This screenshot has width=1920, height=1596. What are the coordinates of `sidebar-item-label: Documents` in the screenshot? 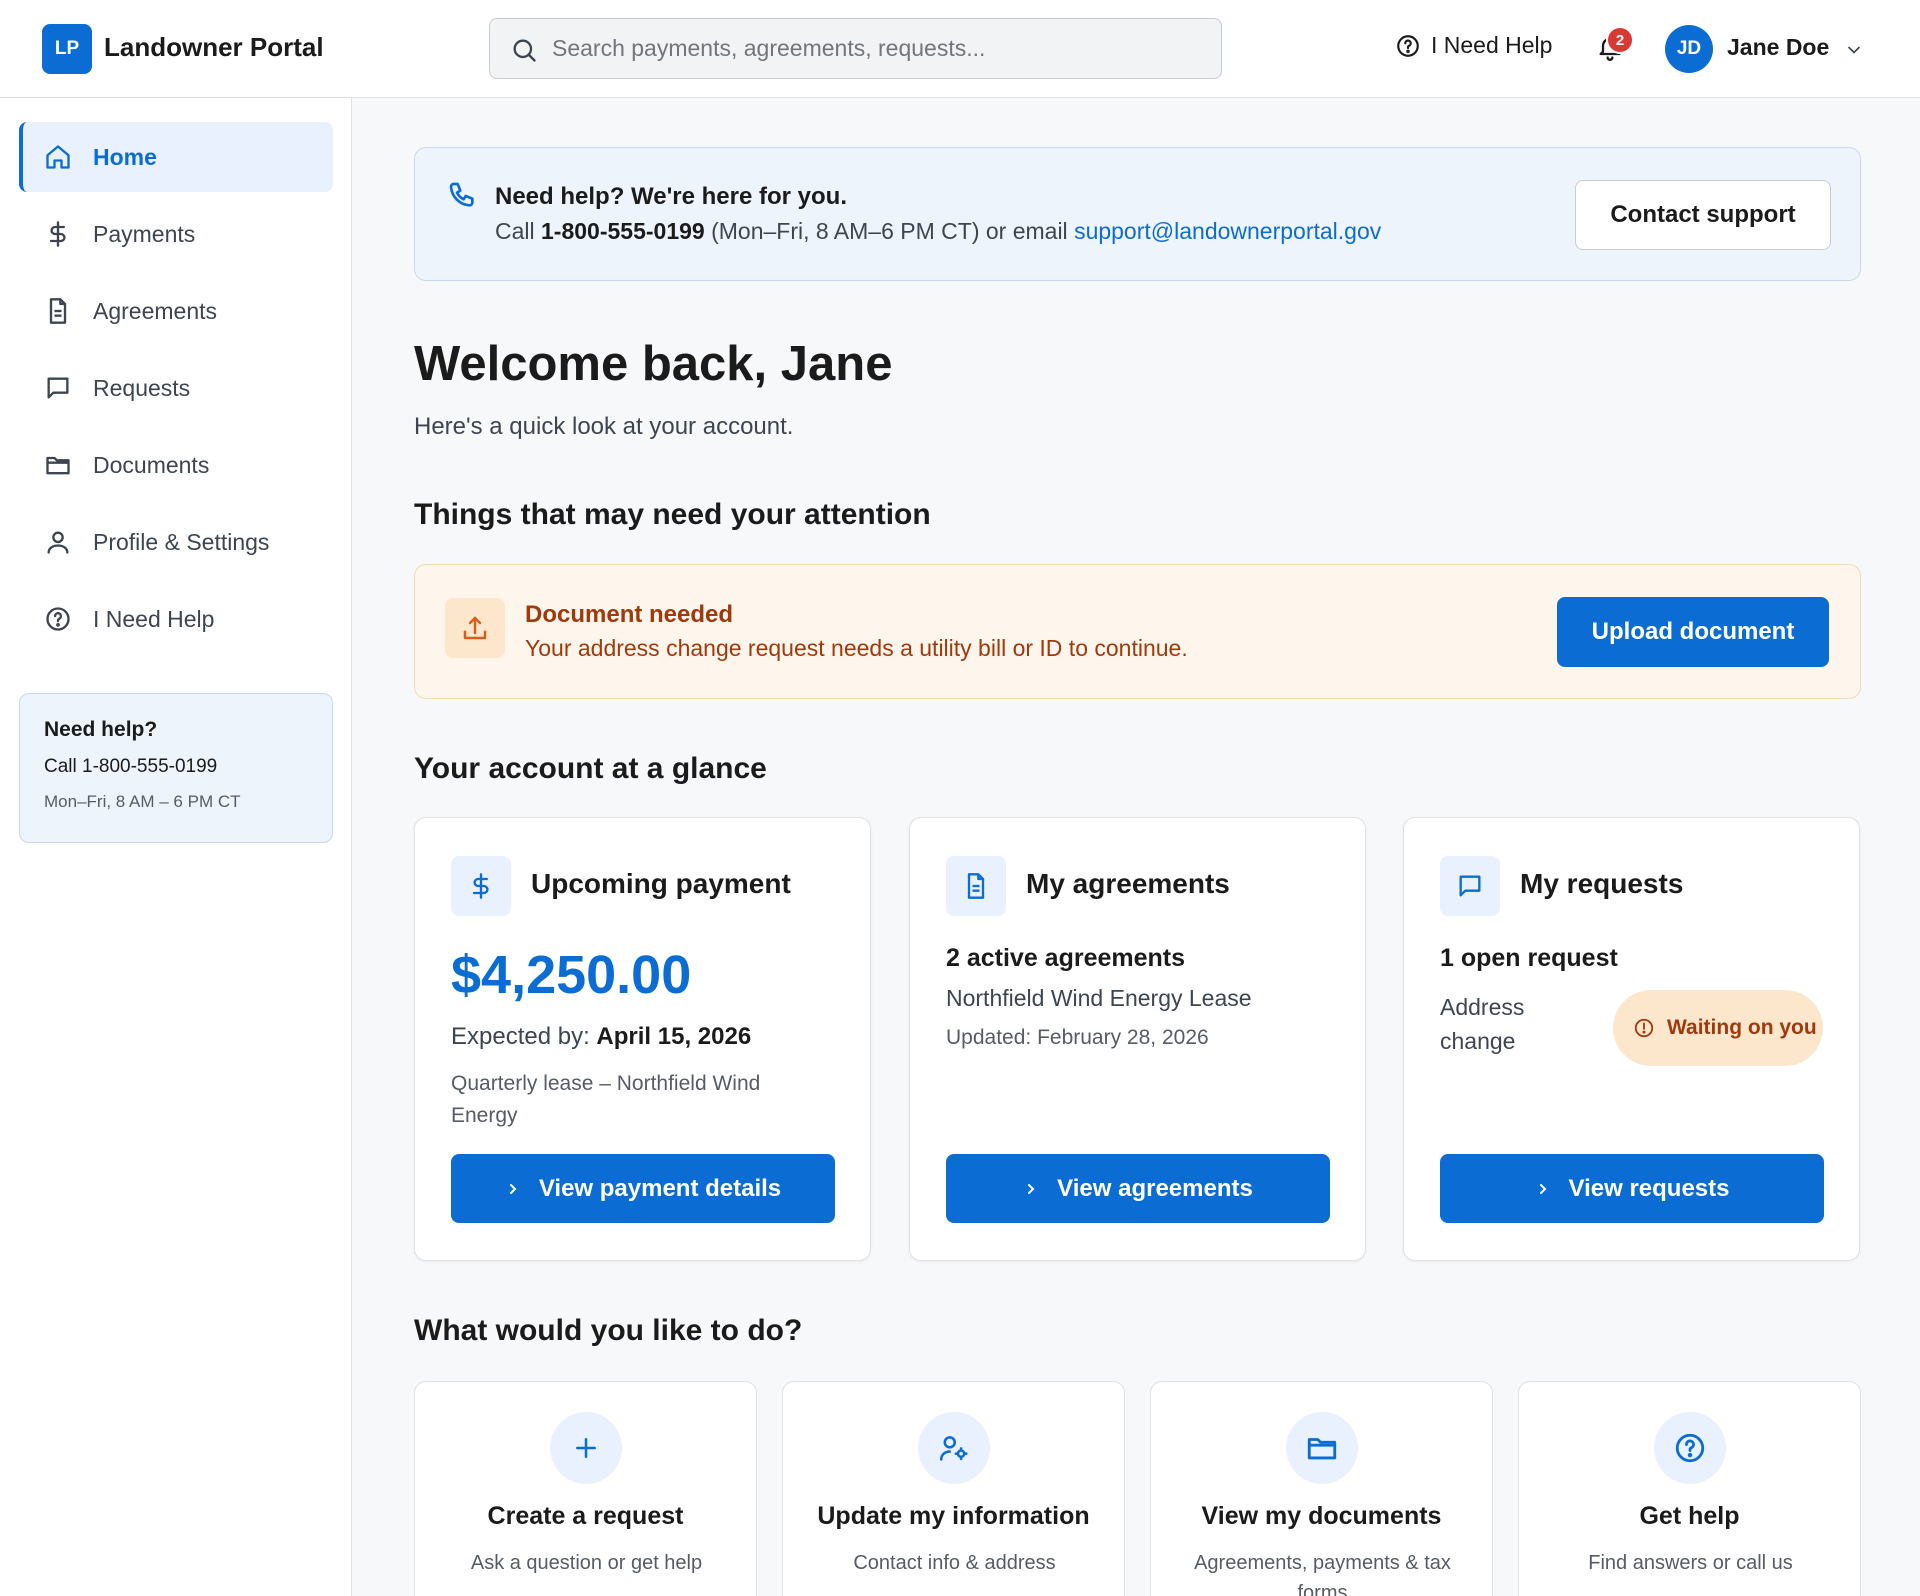 It's located at (151, 464).